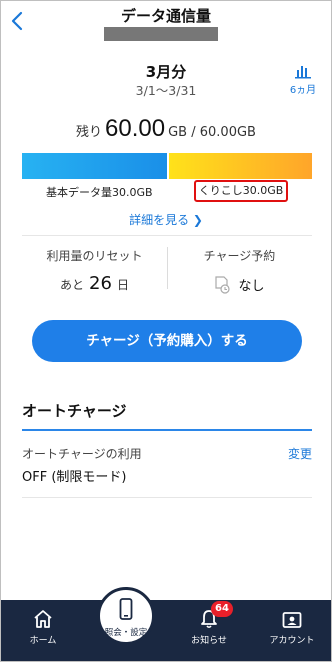 Image resolution: width=332 pixels, height=662 pixels. What do you see at coordinates (167, 341) in the screenshot?
I see `charge-button: チャージ（予約購入）する` at bounding box center [167, 341].